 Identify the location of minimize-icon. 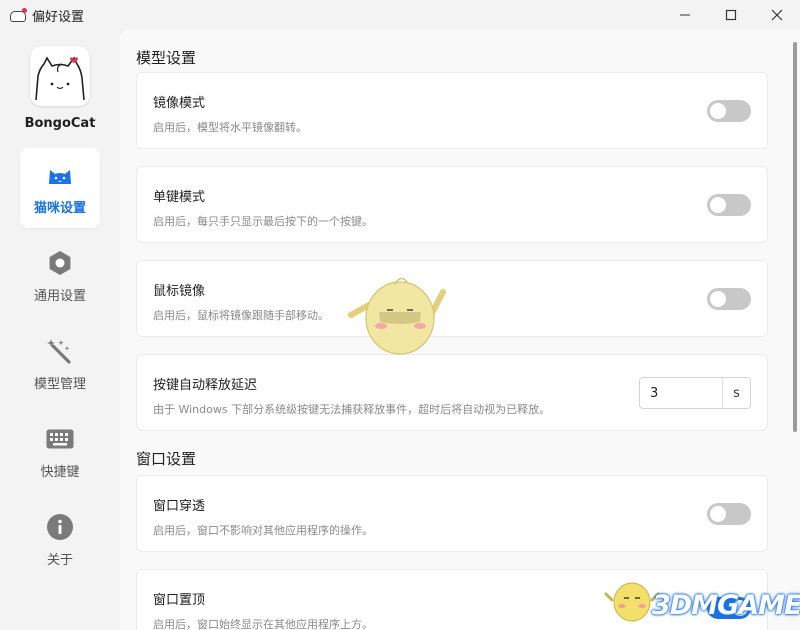
(685, 15).